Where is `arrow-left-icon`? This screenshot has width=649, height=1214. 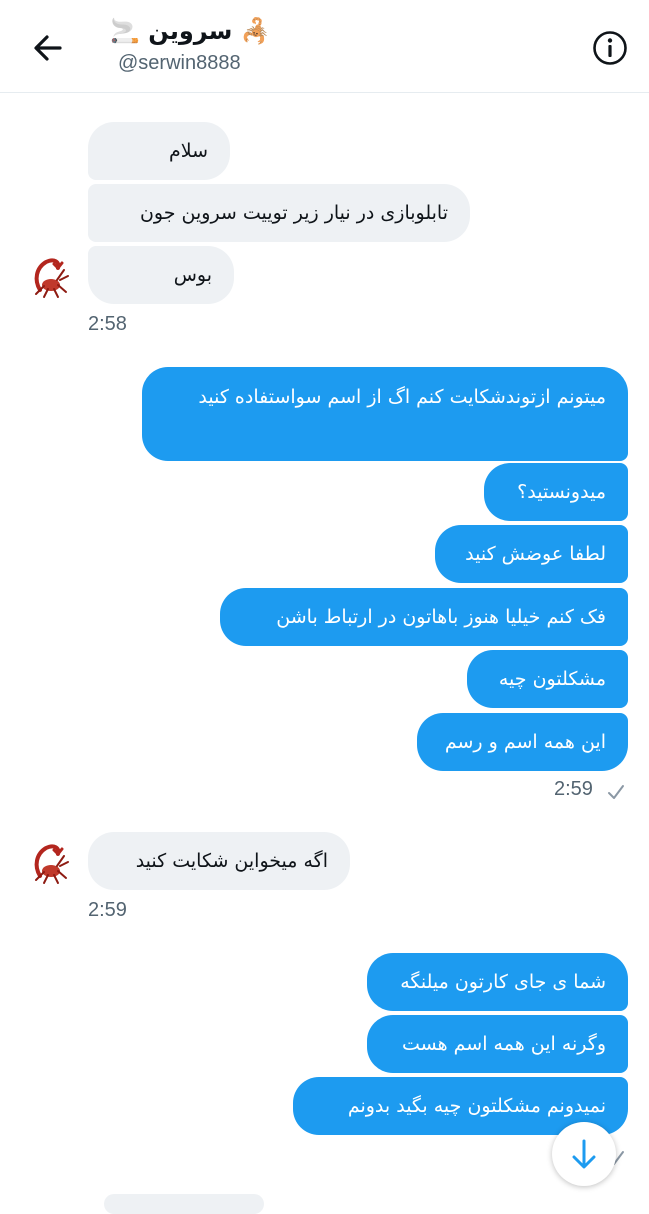 arrow-left-icon is located at coordinates (48, 48).